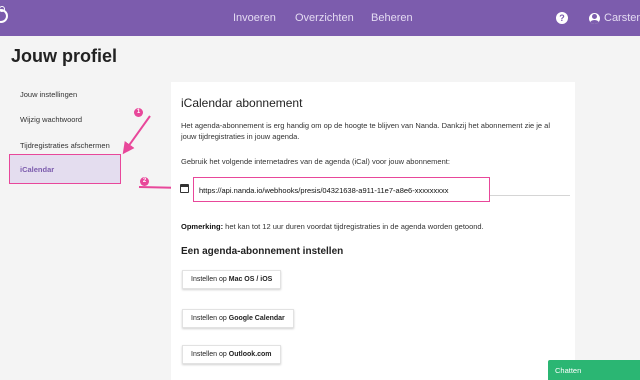  Describe the element at coordinates (65, 169) in the screenshot. I see `sidebar-item-icalendar: iCalendar` at that location.